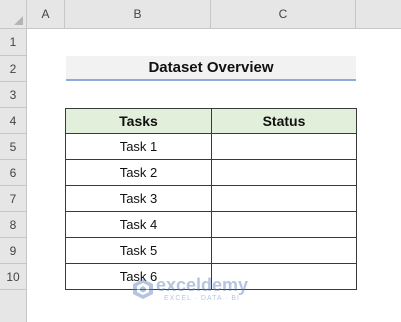  I want to click on task-cell: Task 5, so click(138, 250).